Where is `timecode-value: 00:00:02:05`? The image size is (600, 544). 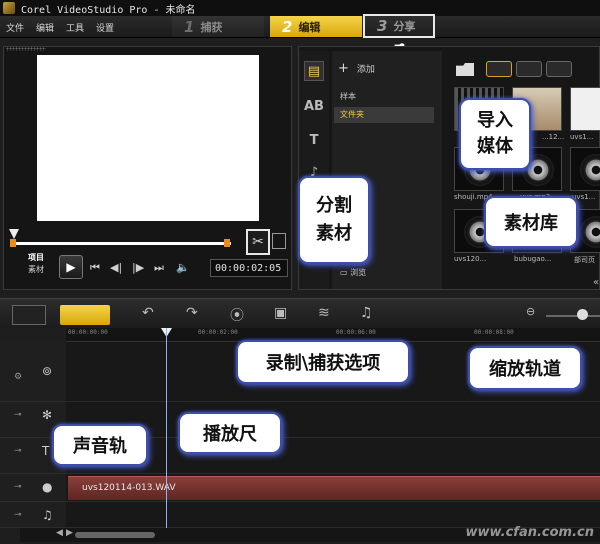
timecode-value: 00:00:02:05 is located at coordinates (248, 268).